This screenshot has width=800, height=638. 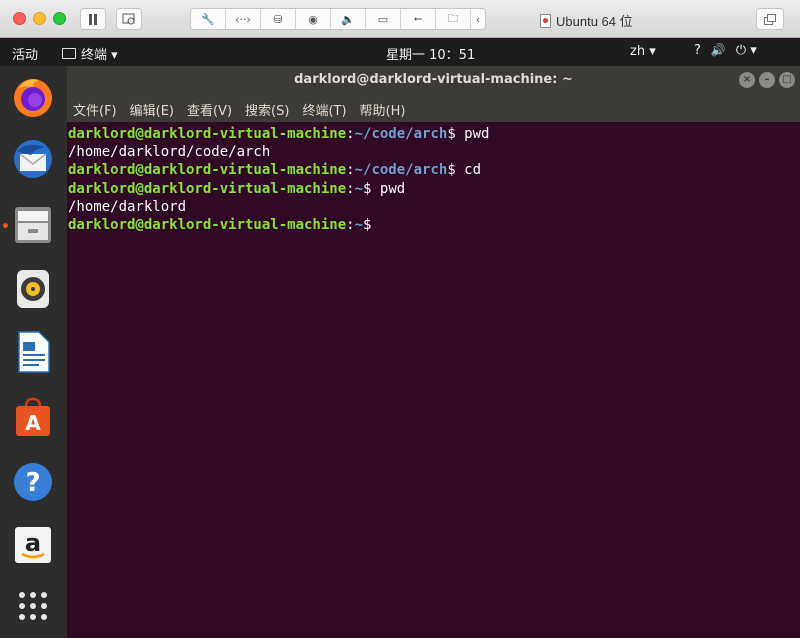 I want to click on grid-icon, so click(x=33, y=606).